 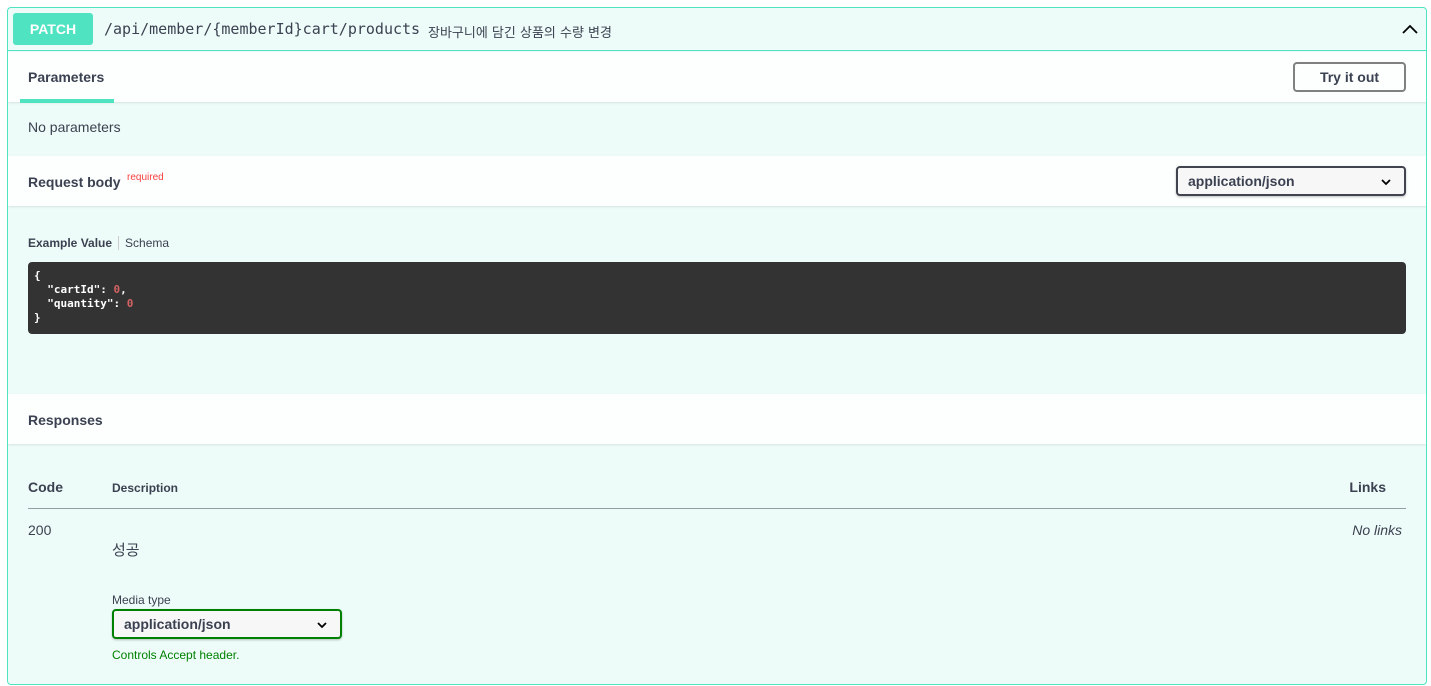 What do you see at coordinates (1241, 181) in the screenshot?
I see `content-type-value: application/json` at bounding box center [1241, 181].